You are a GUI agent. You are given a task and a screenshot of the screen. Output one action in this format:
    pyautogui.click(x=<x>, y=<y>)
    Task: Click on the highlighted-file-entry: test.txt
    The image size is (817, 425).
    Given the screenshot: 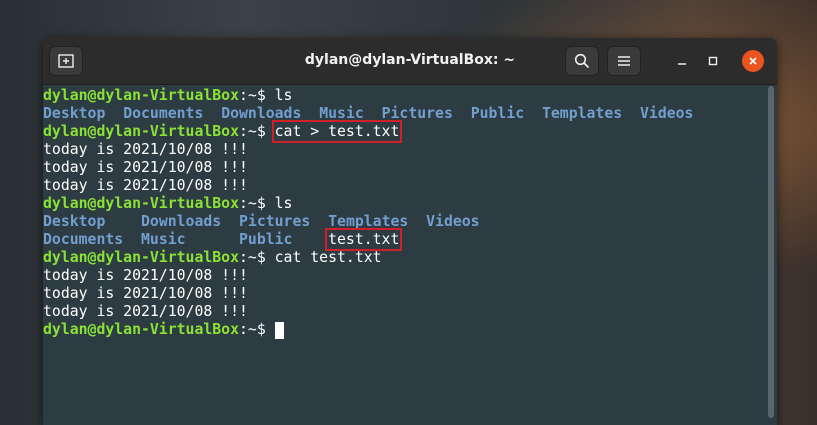 What is the action you would take?
    pyautogui.click(x=364, y=239)
    